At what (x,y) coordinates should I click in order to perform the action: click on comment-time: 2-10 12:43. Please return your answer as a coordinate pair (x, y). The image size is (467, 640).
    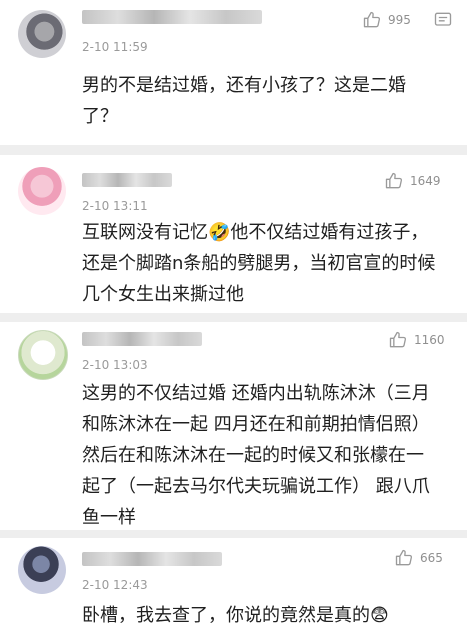
    Looking at the image, I should click on (115, 585).